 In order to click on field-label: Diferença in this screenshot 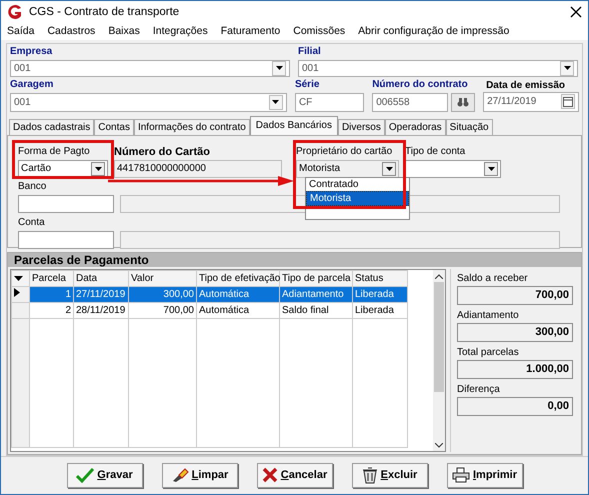, I will do `click(478, 390)`.